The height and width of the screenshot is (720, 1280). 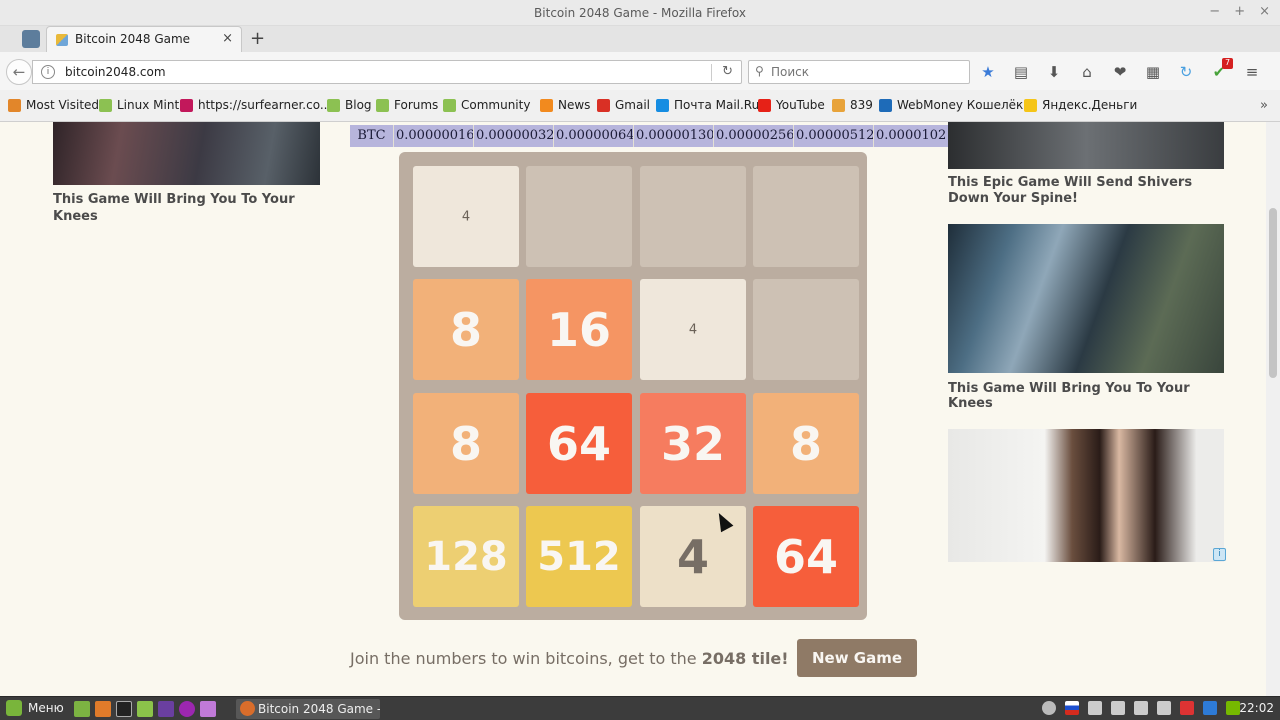 What do you see at coordinates (186, 153) in the screenshot?
I see `left-ad-image` at bounding box center [186, 153].